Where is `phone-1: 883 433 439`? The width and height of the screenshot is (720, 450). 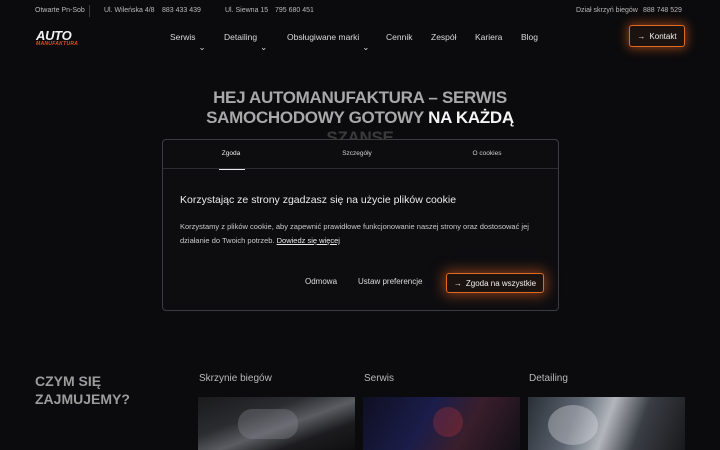
phone-1: 883 433 439 is located at coordinates (181, 10).